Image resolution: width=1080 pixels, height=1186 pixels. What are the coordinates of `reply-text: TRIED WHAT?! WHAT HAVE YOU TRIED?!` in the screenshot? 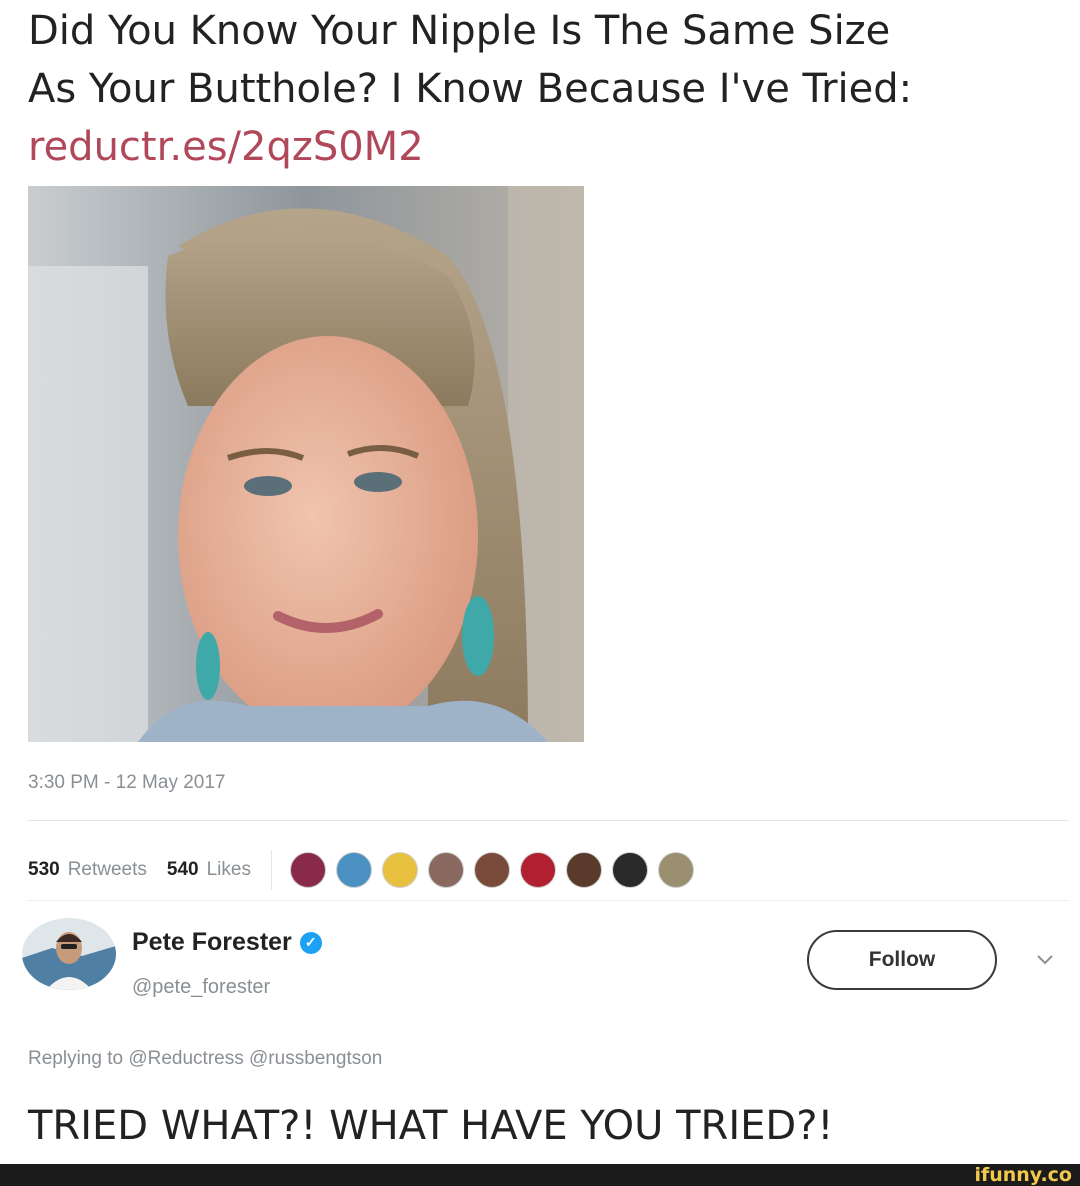 It's located at (431, 1126).